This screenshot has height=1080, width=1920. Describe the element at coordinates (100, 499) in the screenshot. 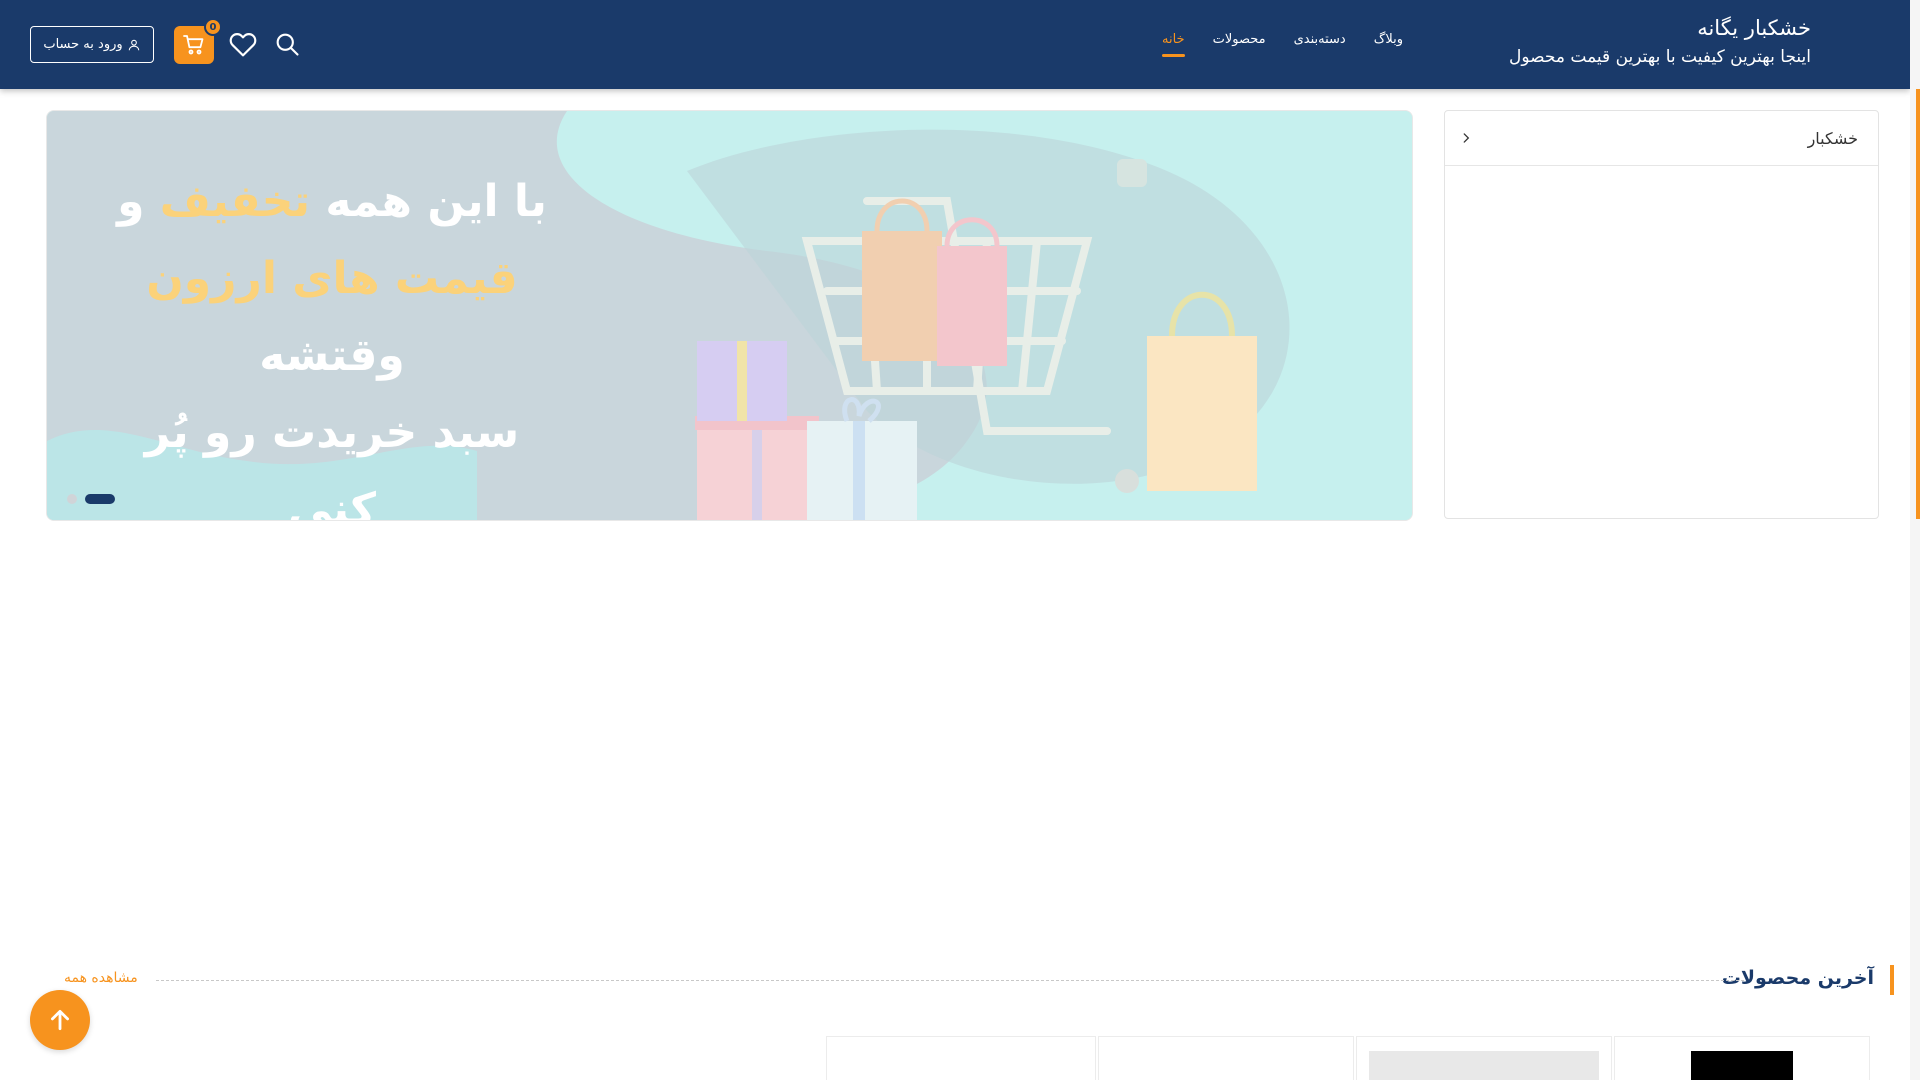

I see `slider-dot-active` at that location.